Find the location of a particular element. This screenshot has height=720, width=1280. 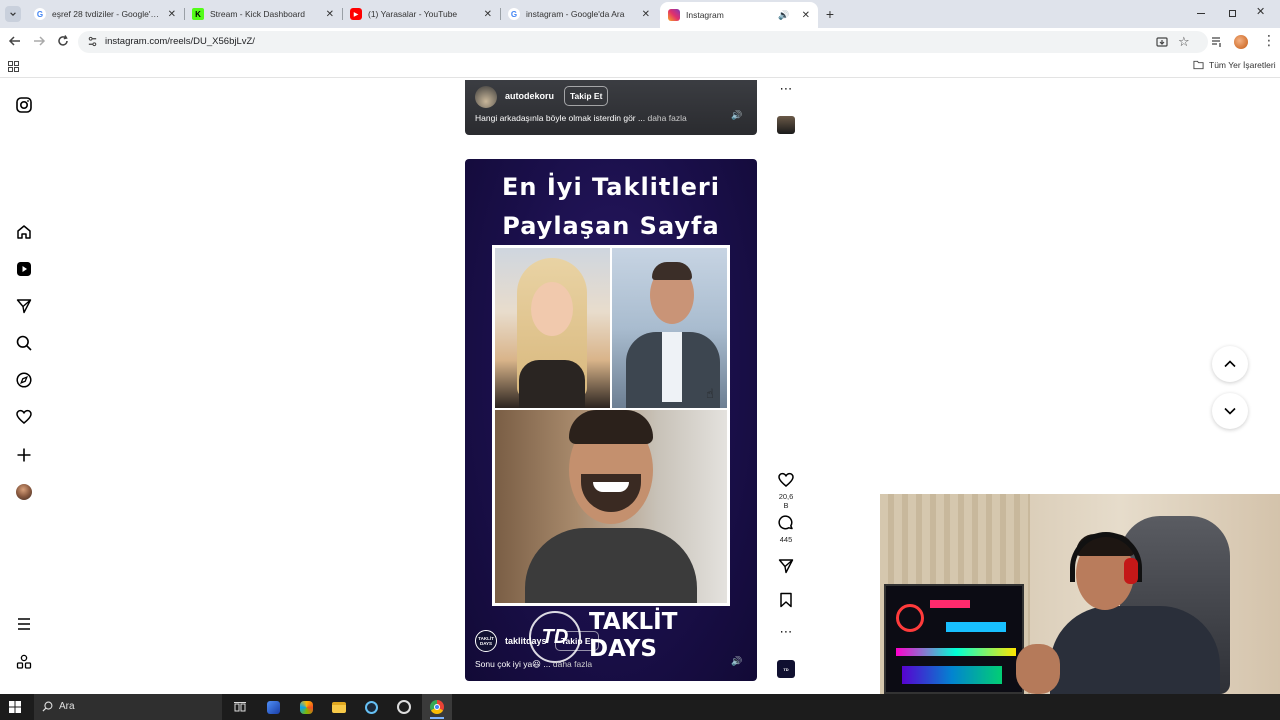

tab-instagram: Instagram 🔊 ✕ is located at coordinates (739, 15).